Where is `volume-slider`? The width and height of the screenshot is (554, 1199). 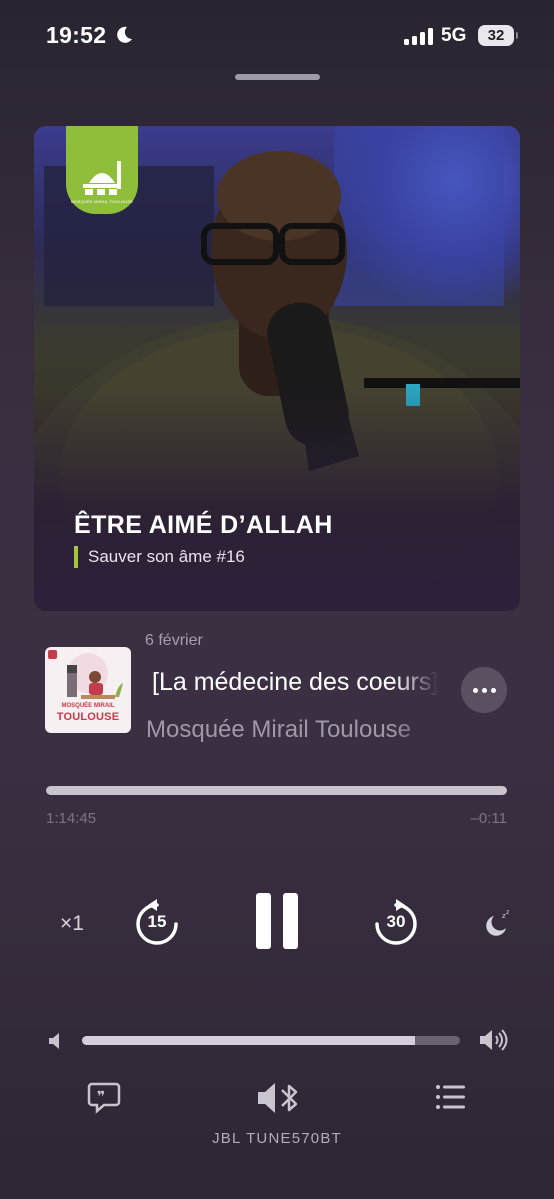 volume-slider is located at coordinates (271, 1040).